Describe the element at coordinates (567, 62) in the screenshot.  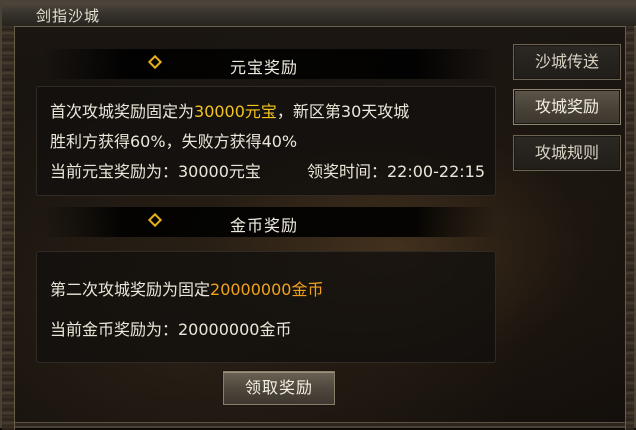
I see `tab-castle-teleport: 沙城传送` at that location.